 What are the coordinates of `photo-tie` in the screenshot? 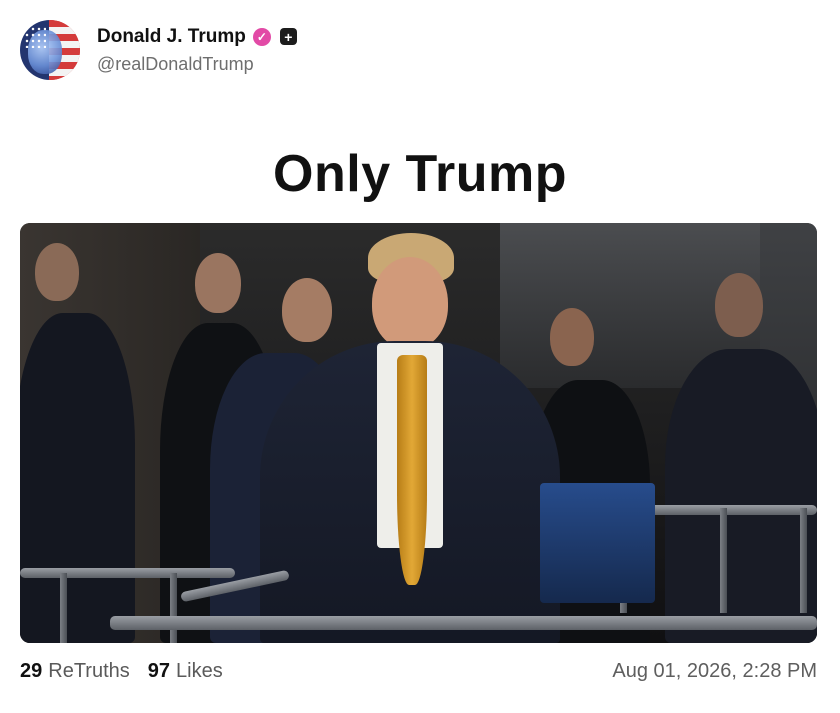 It's located at (412, 470).